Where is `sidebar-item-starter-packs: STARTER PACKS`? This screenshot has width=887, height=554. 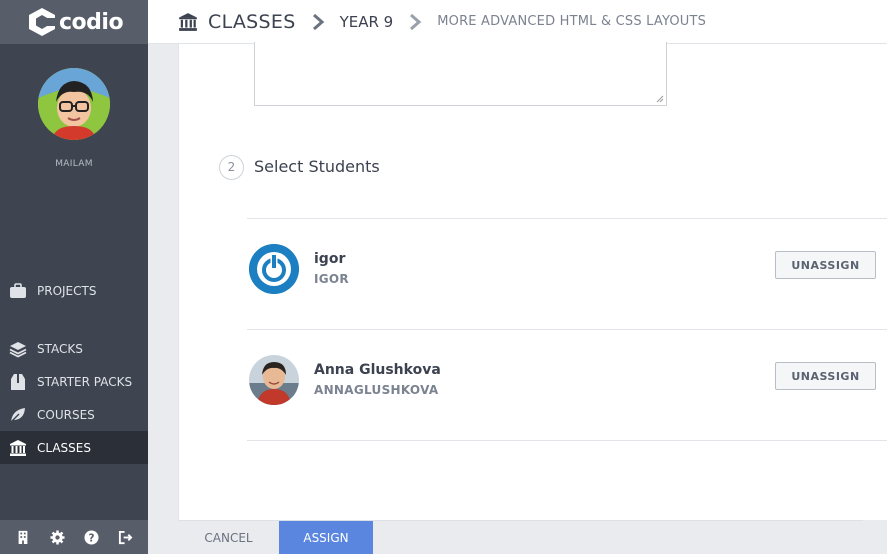 sidebar-item-starter-packs: STARTER PACKS is located at coordinates (74, 381).